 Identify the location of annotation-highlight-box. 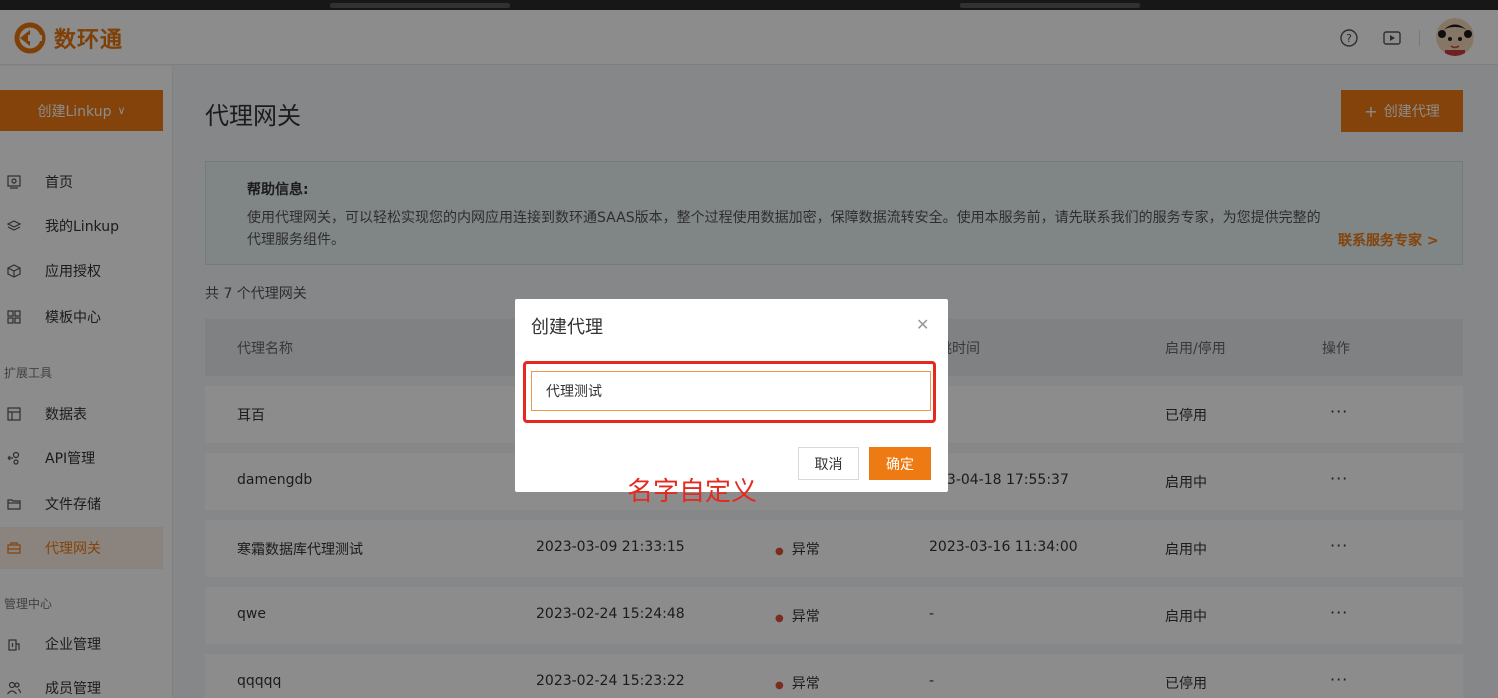
(729, 392).